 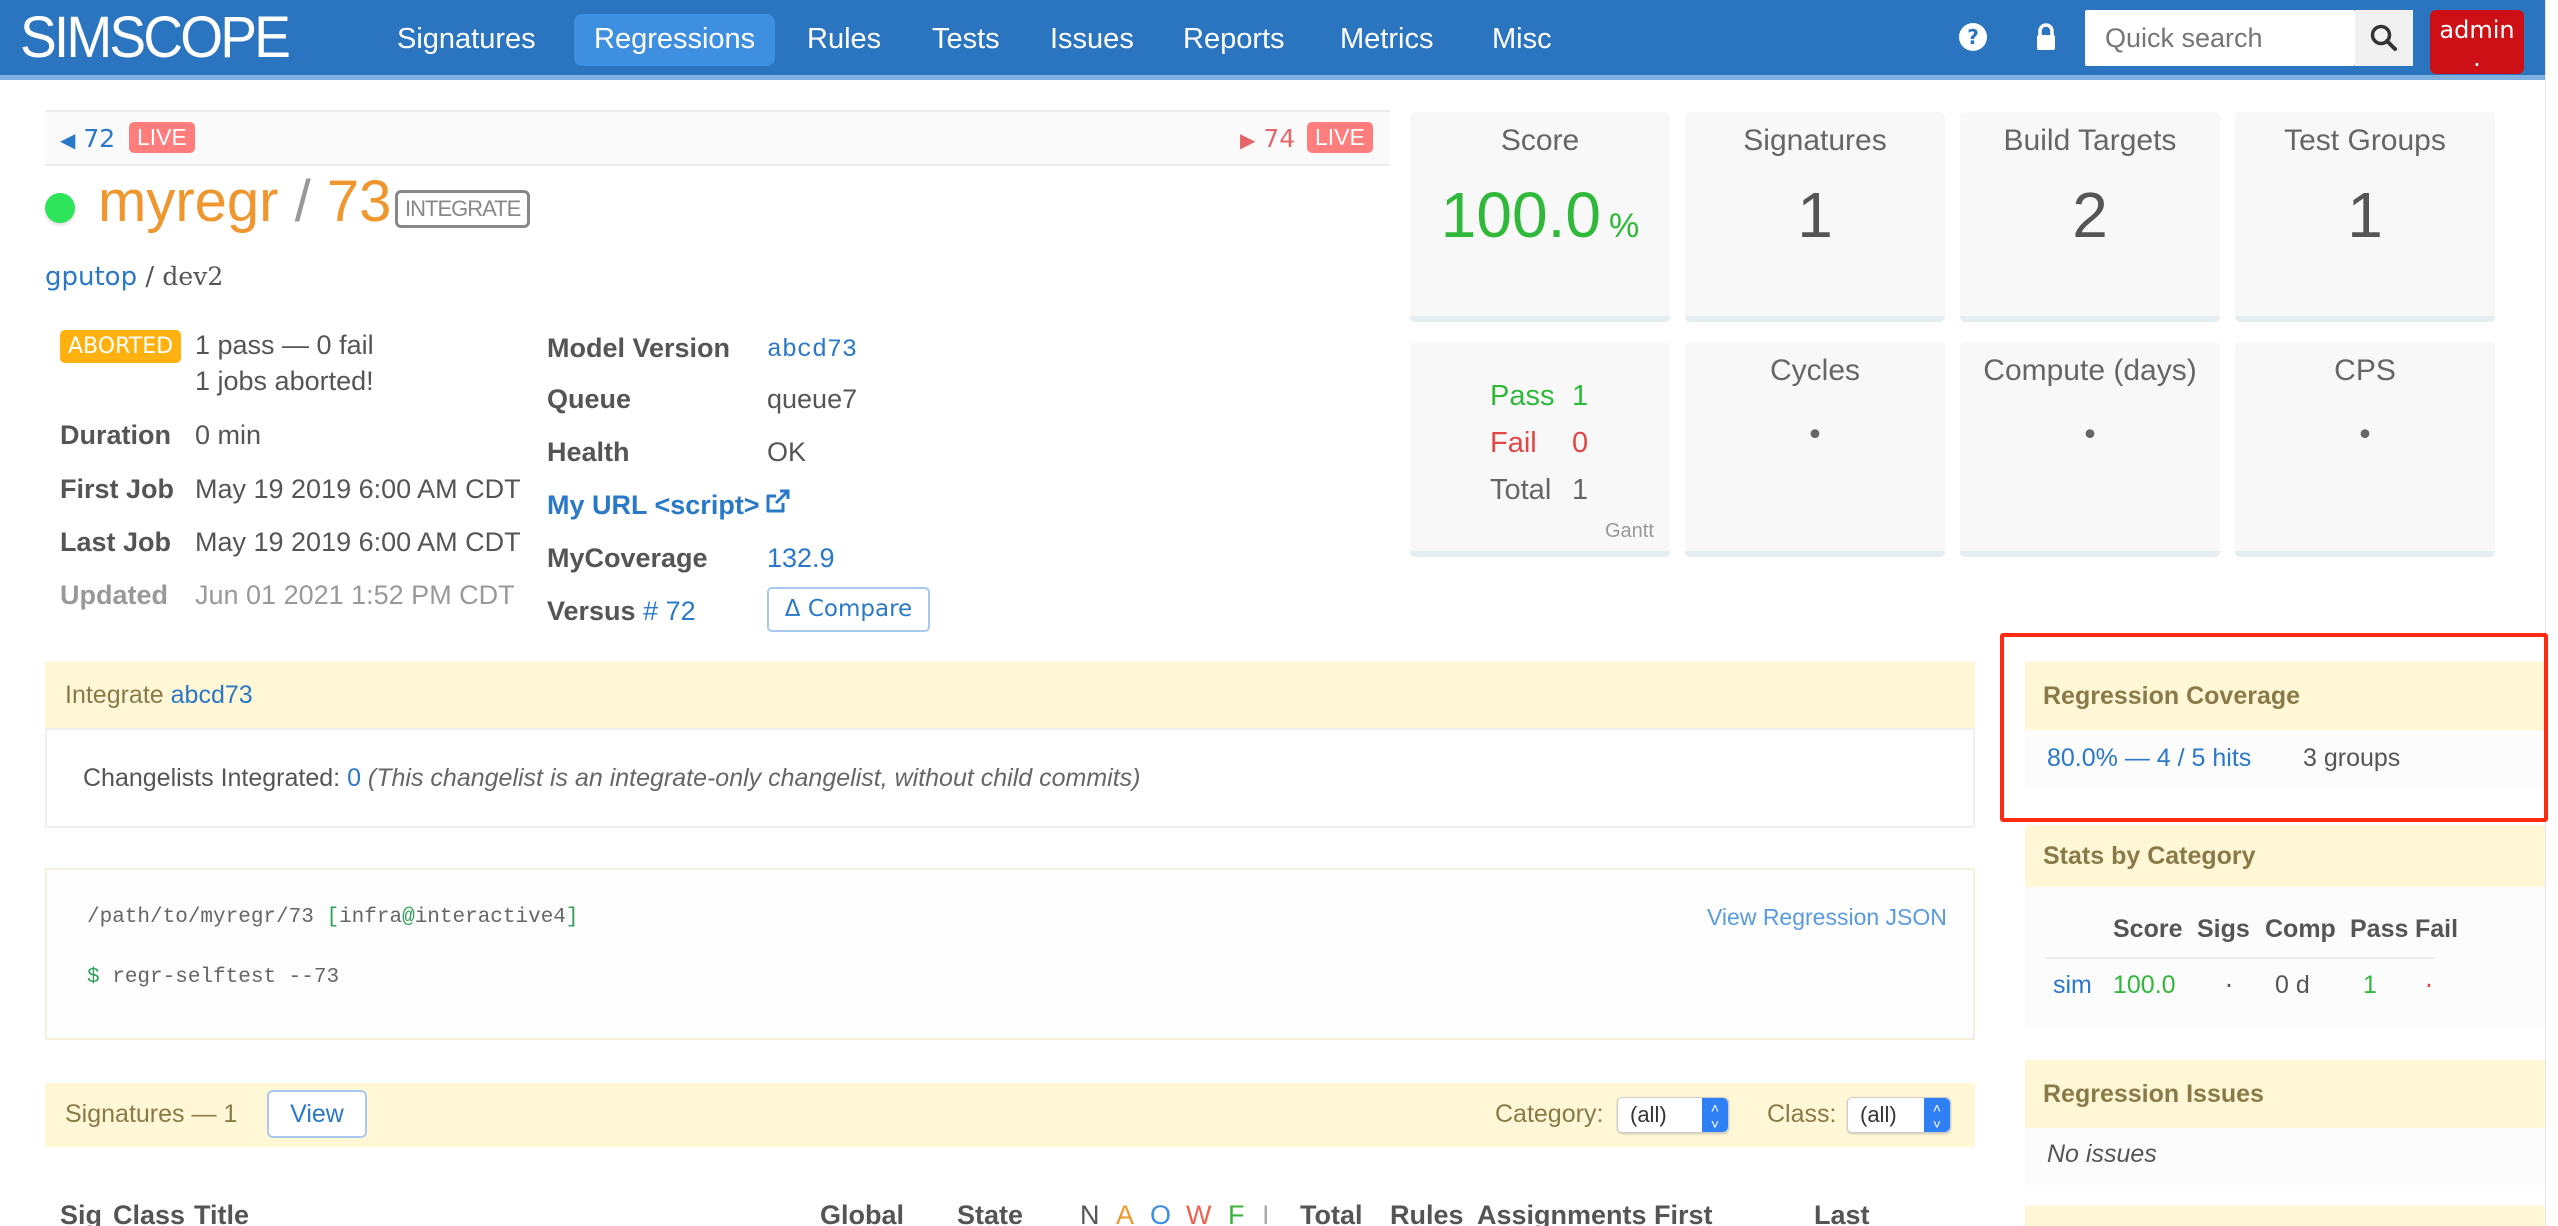 What do you see at coordinates (284, 345) in the screenshot?
I see `summary-text: 1 pass — 0 fail` at bounding box center [284, 345].